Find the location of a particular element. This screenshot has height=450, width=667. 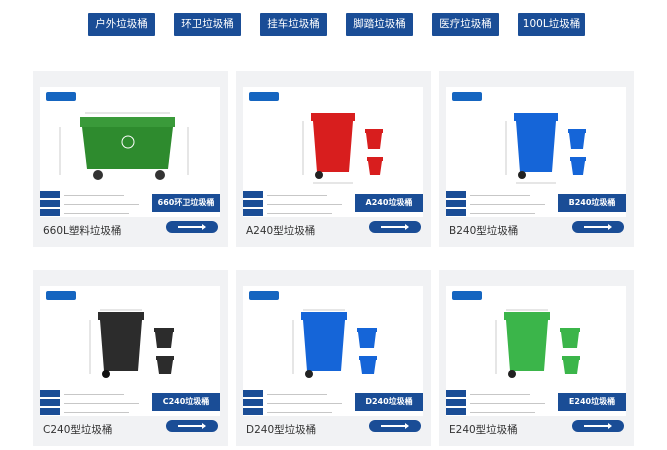

spec-table: C240垃圾桶 is located at coordinates (130, 402).